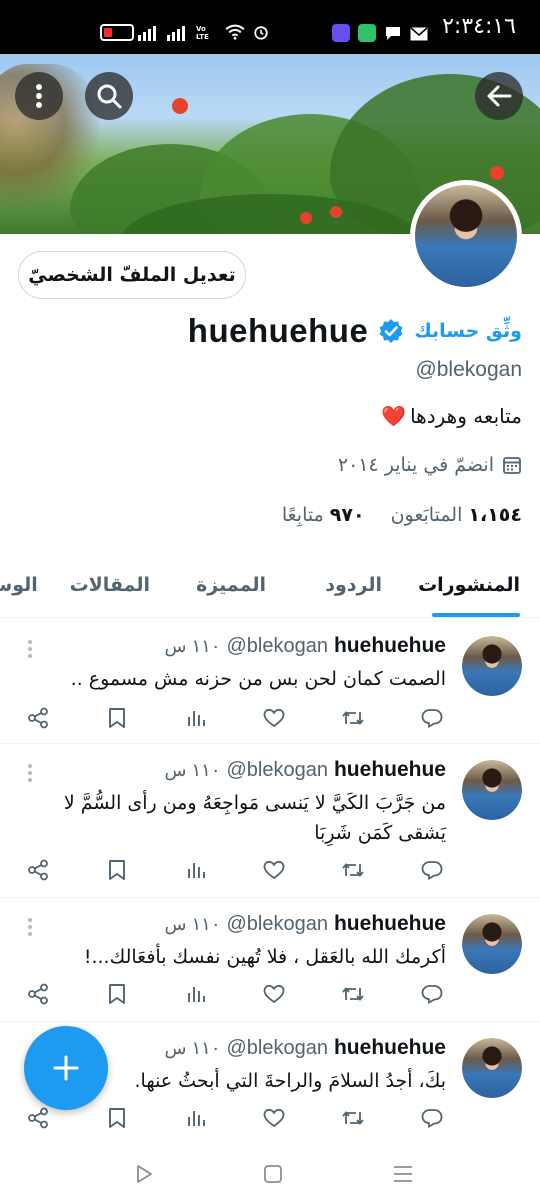 The height and width of the screenshot is (1200, 540). Describe the element at coordinates (466, 236) in the screenshot. I see `profile-avatar` at that location.